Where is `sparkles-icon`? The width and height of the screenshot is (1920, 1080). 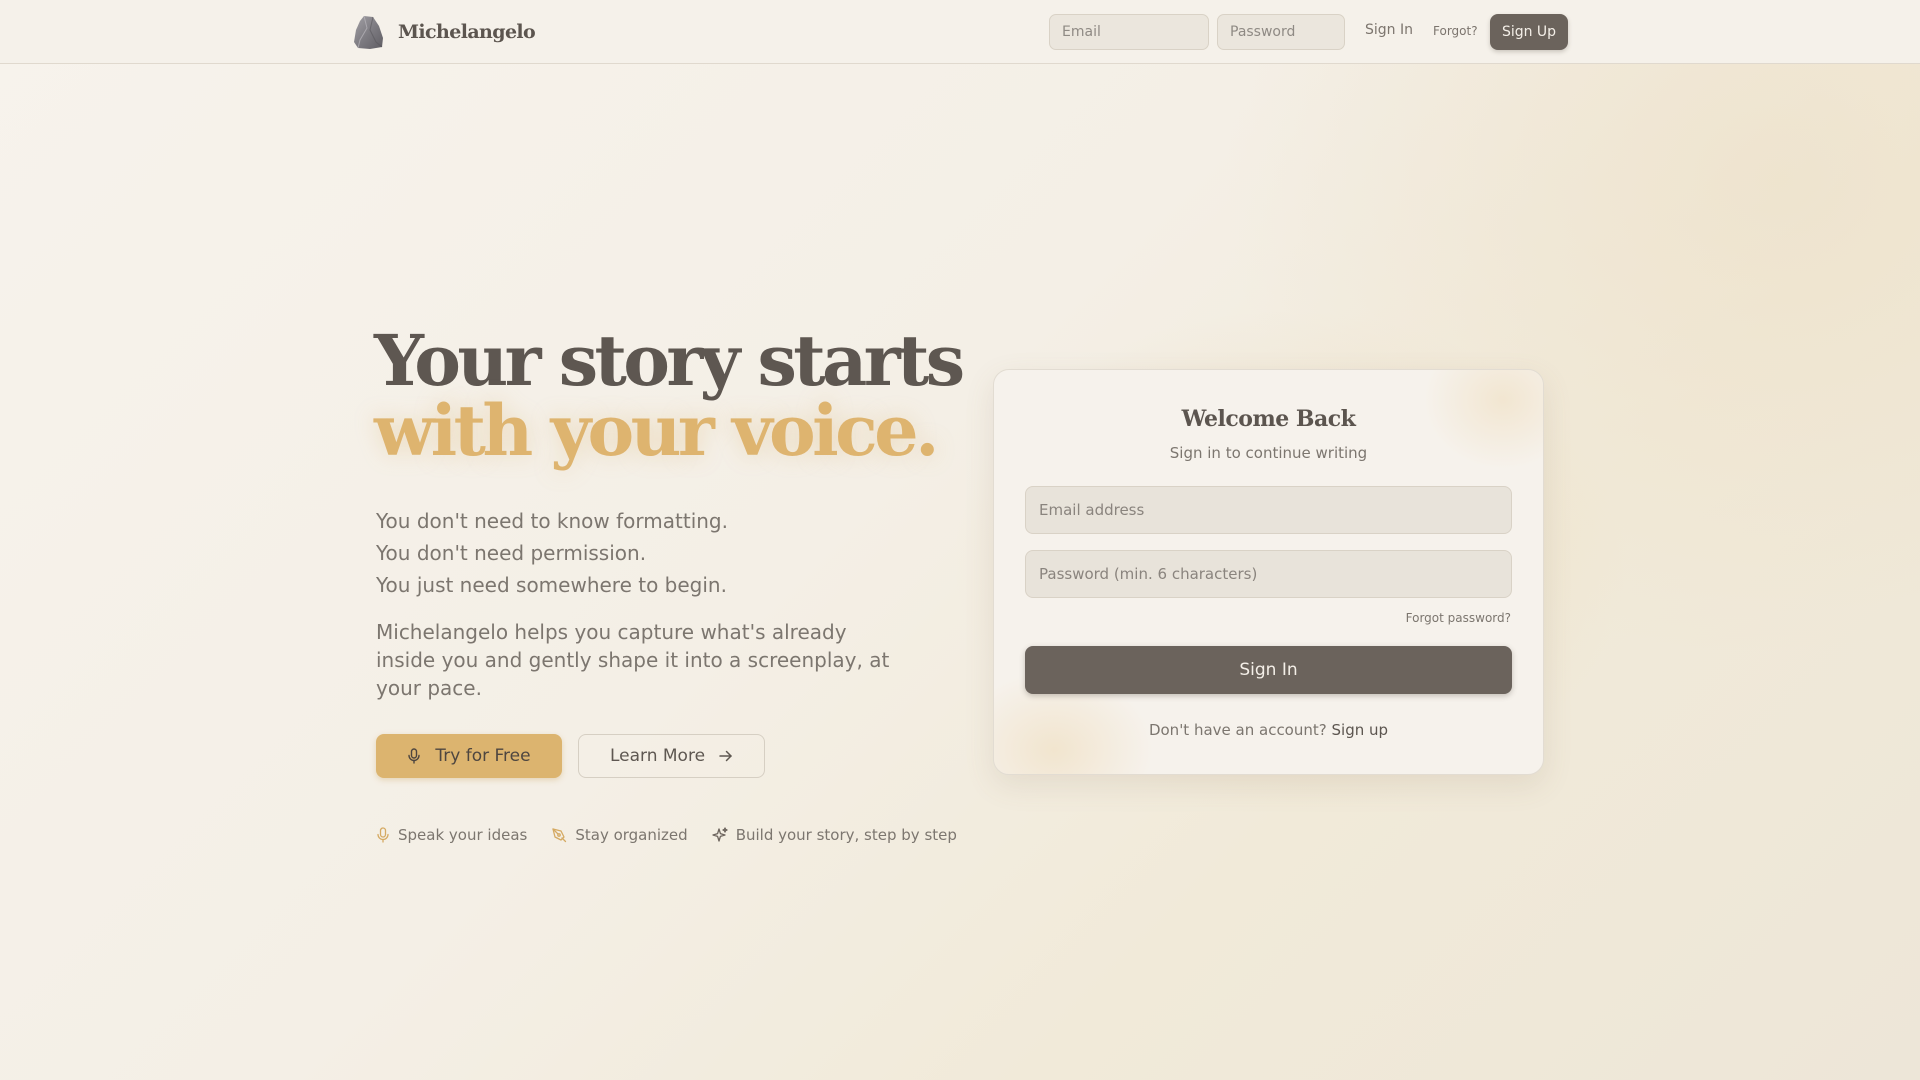 sparkles-icon is located at coordinates (720, 834).